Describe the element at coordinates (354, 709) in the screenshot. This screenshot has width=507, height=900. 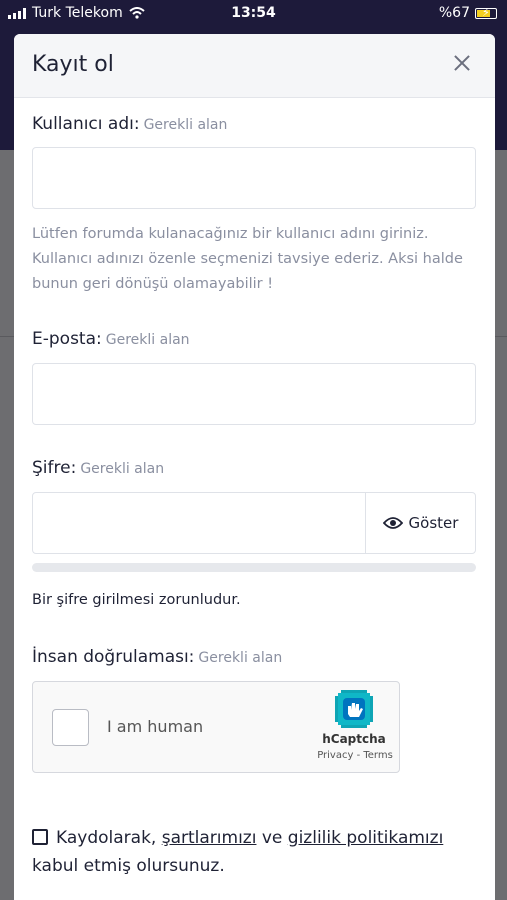
I see `hcaptcha-logo-icon` at that location.